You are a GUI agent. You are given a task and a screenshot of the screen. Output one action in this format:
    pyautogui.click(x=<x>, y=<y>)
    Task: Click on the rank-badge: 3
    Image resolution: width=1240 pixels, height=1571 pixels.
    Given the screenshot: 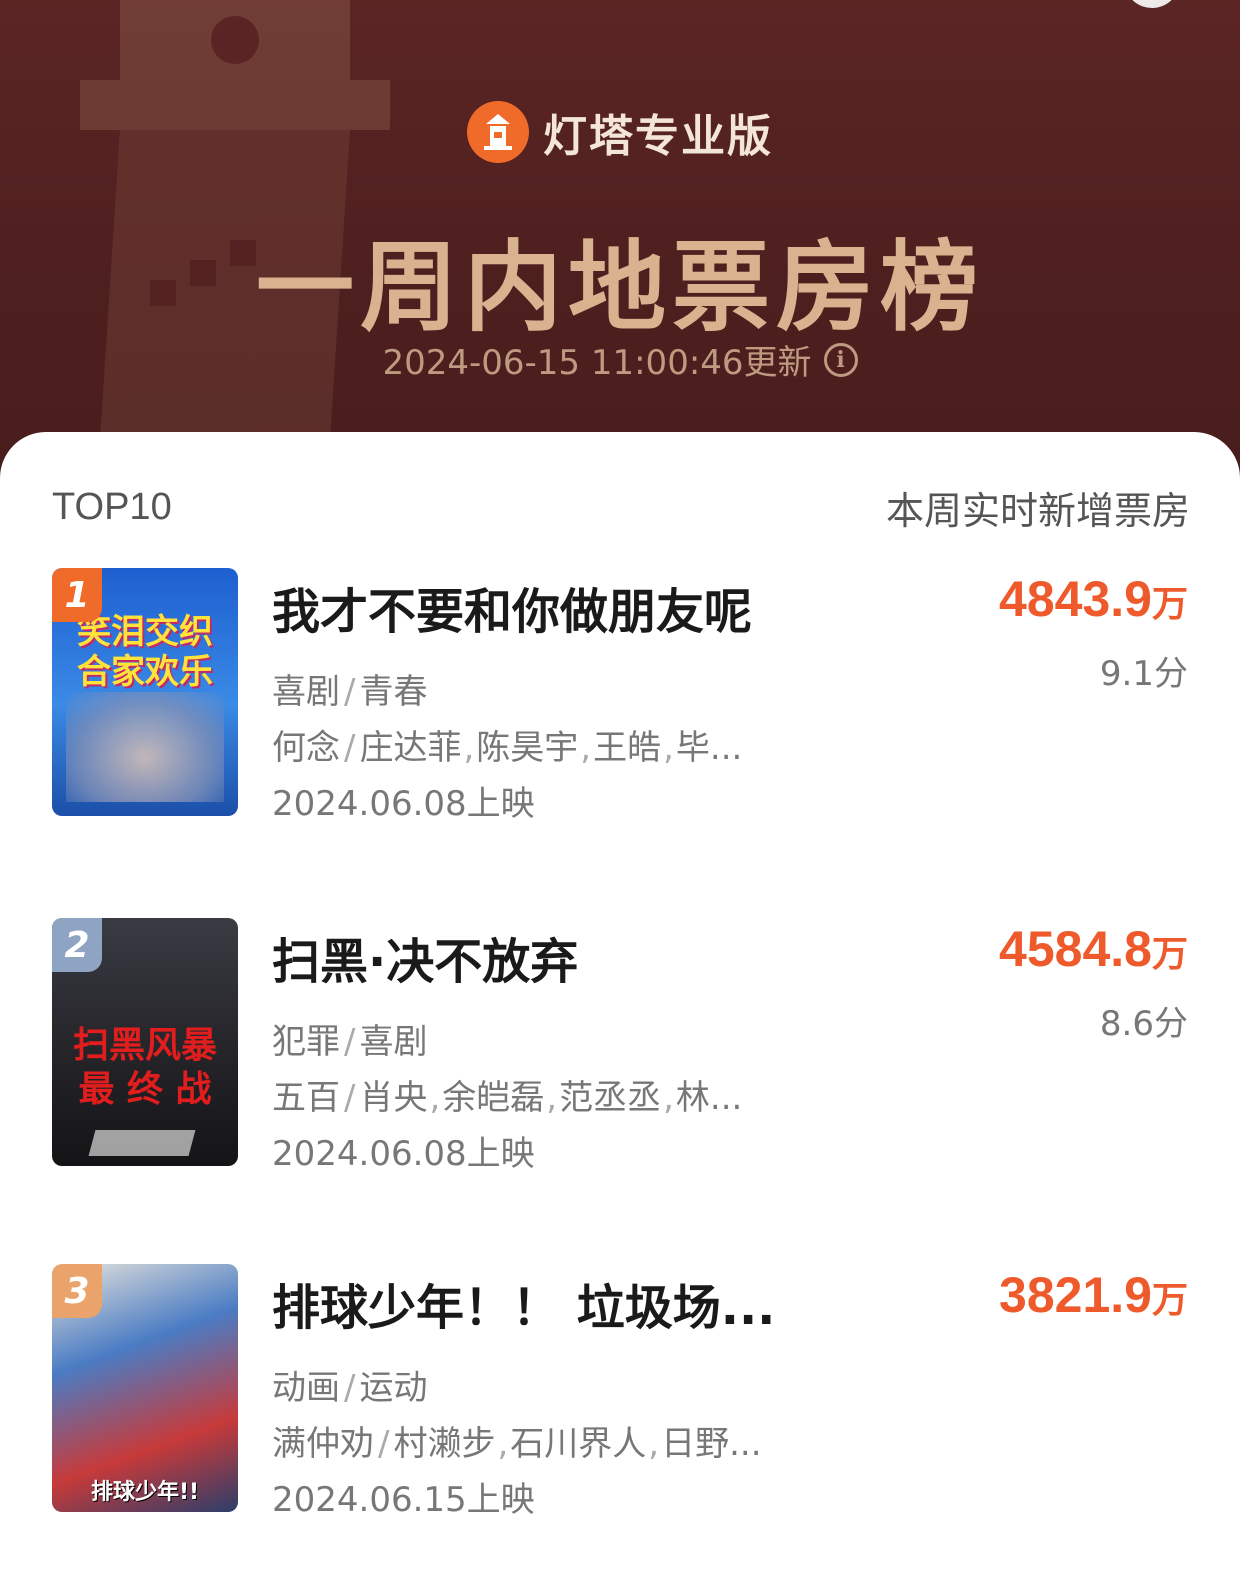 What is the action you would take?
    pyautogui.click(x=77, y=1291)
    